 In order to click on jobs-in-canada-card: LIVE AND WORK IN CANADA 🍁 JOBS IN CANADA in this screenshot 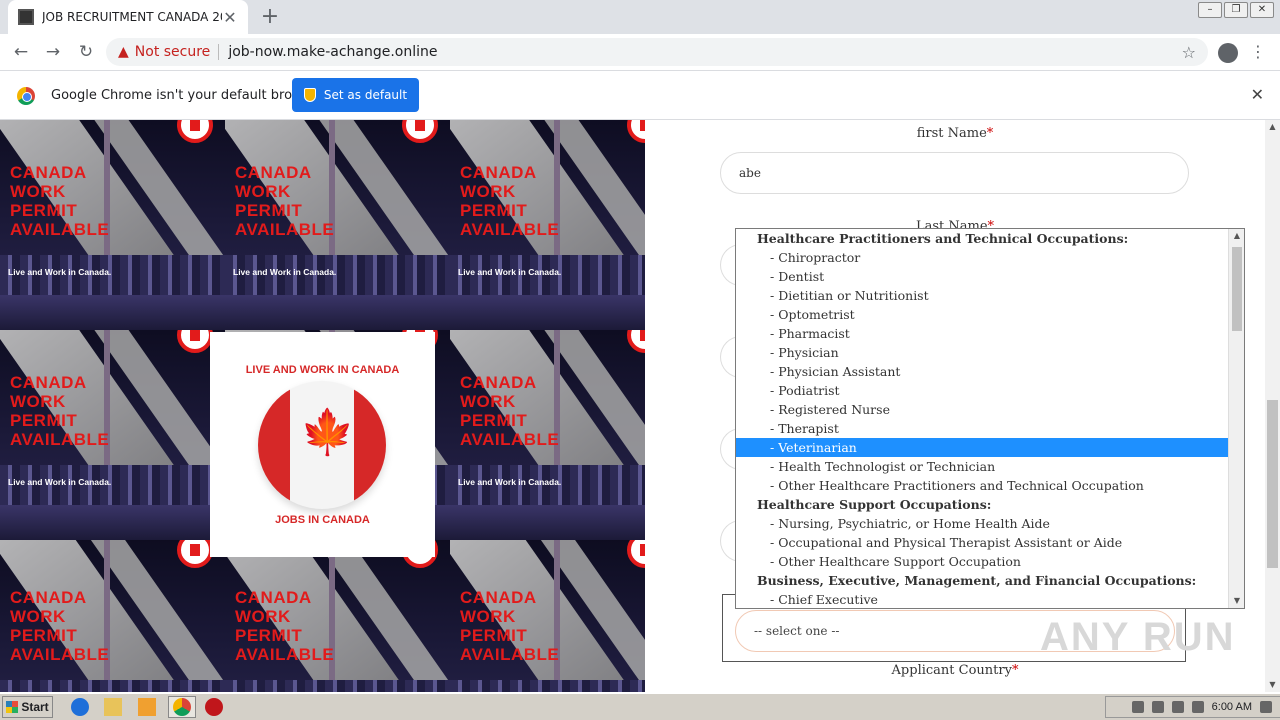, I will do `click(322, 444)`.